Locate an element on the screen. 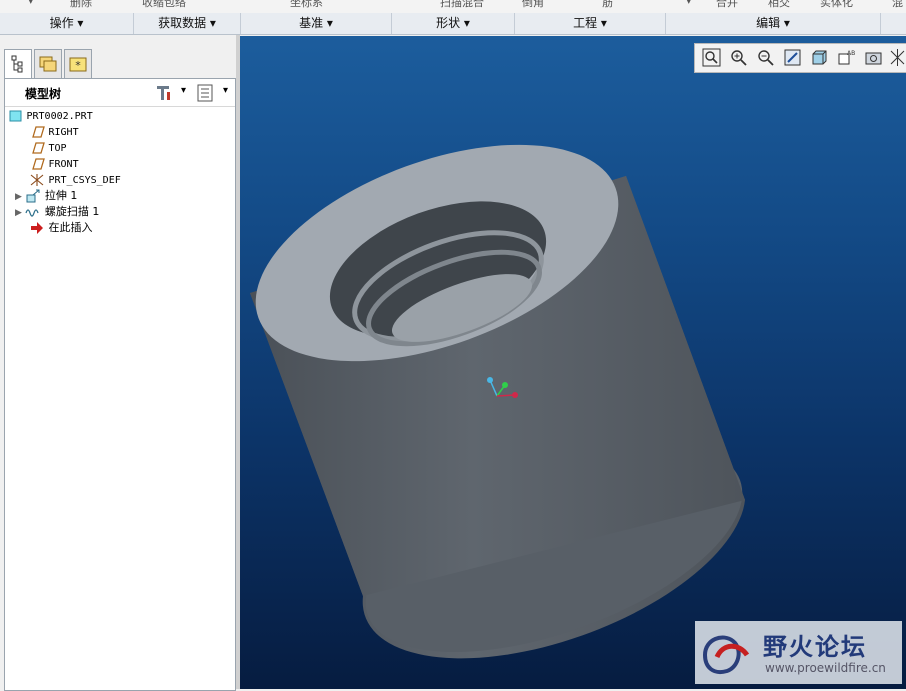  merge-button: 合并 is located at coordinates (727, 5).